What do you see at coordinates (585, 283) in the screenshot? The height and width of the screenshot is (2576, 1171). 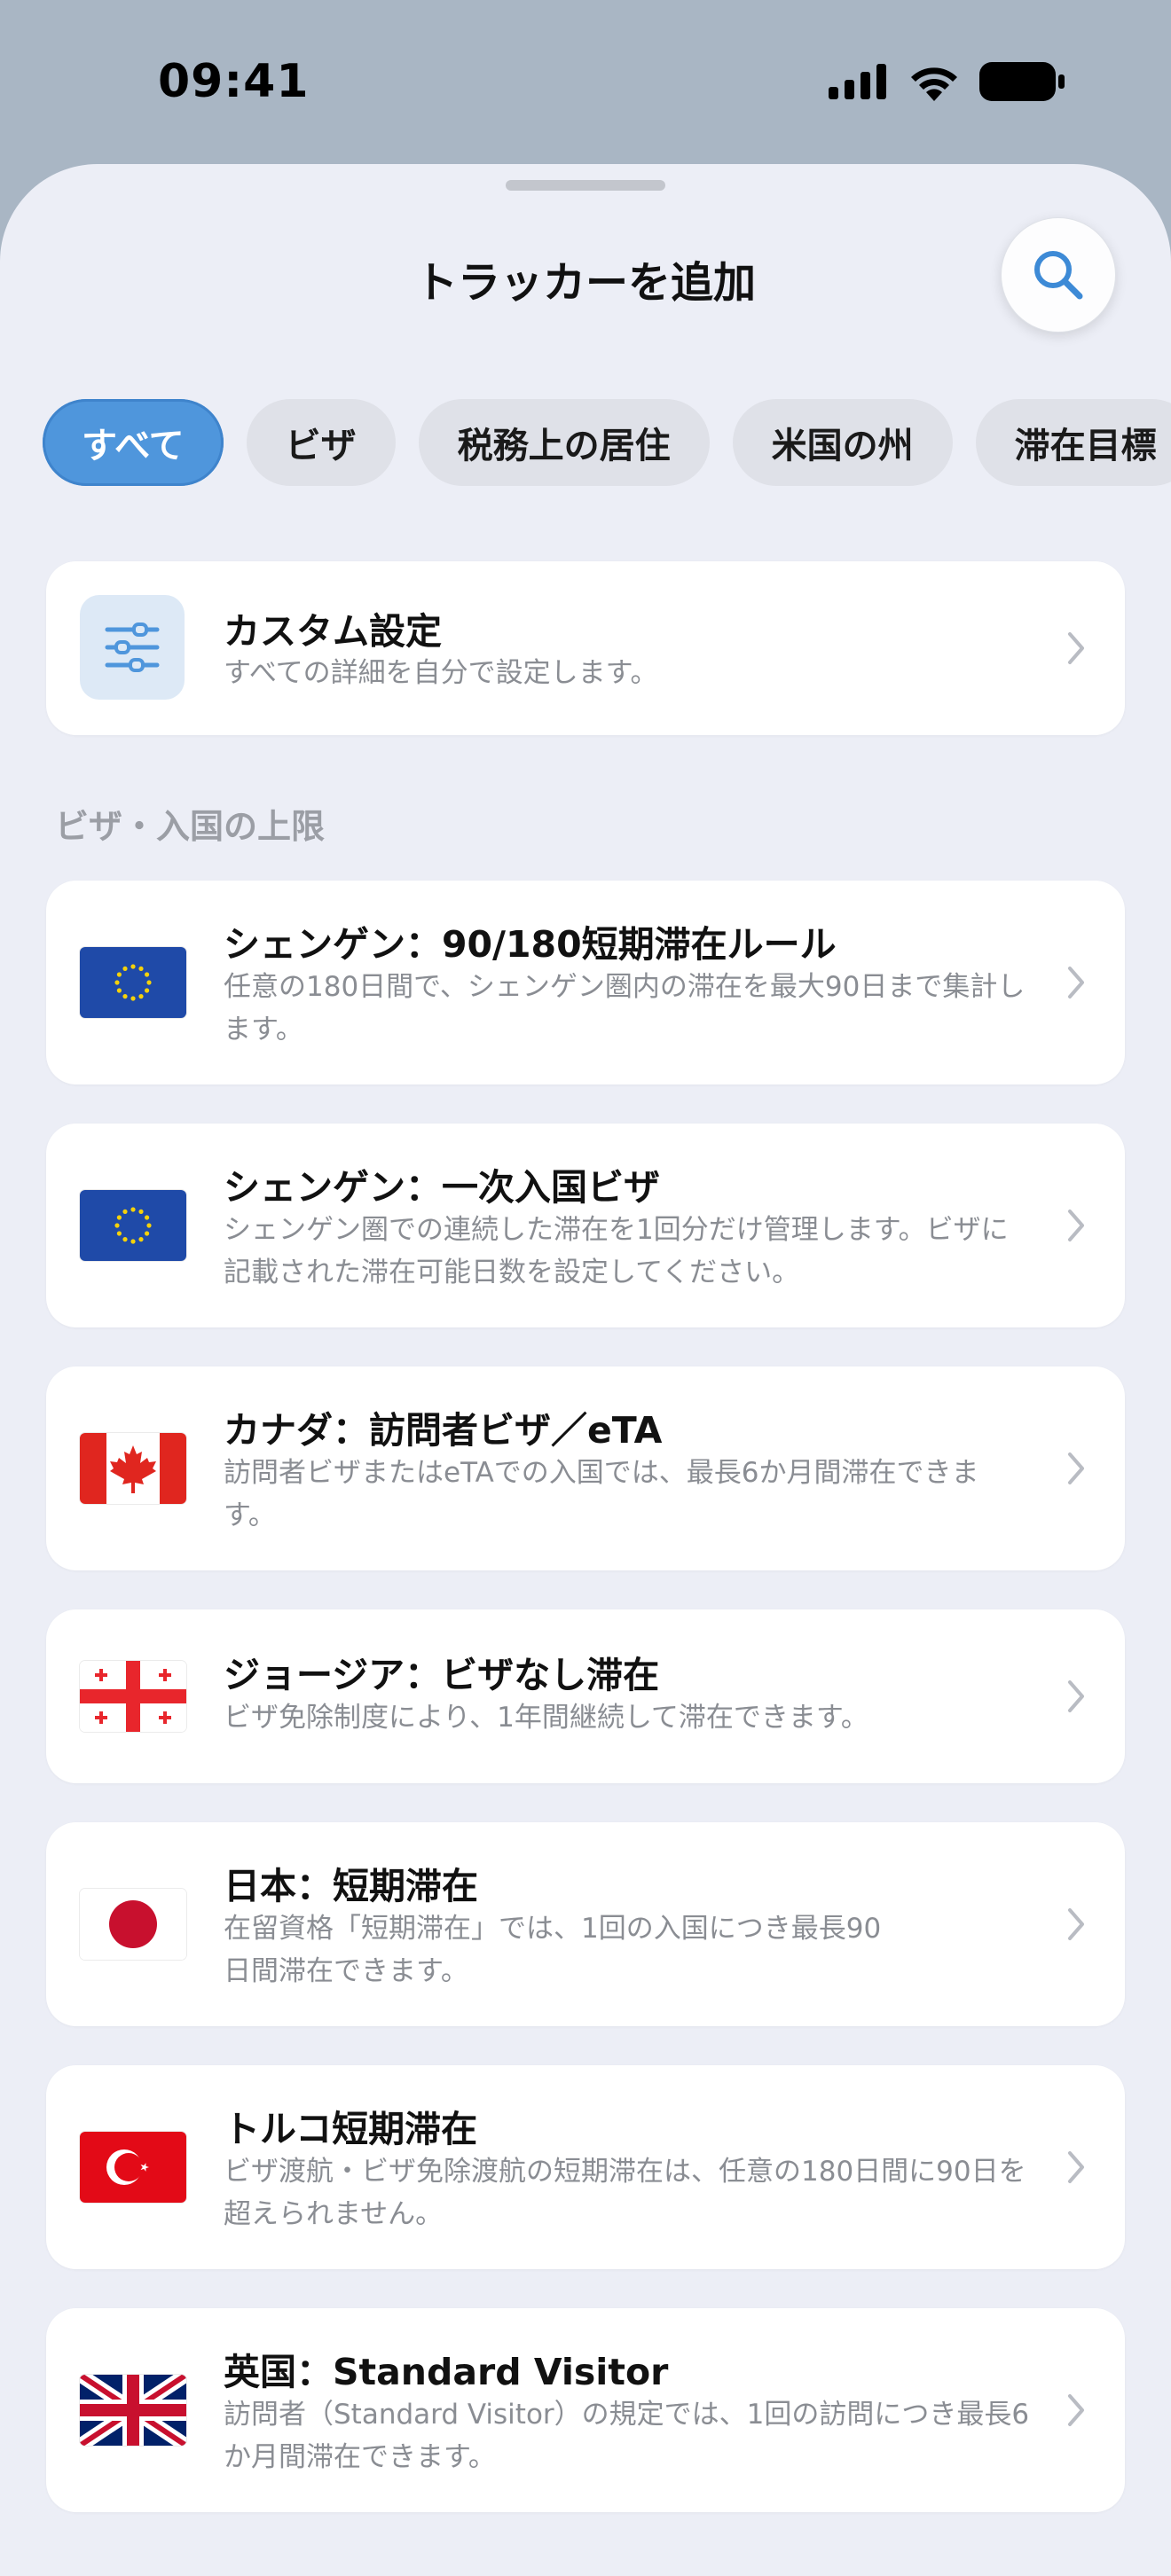 I see `sheet-title: トラッカーを追加` at bounding box center [585, 283].